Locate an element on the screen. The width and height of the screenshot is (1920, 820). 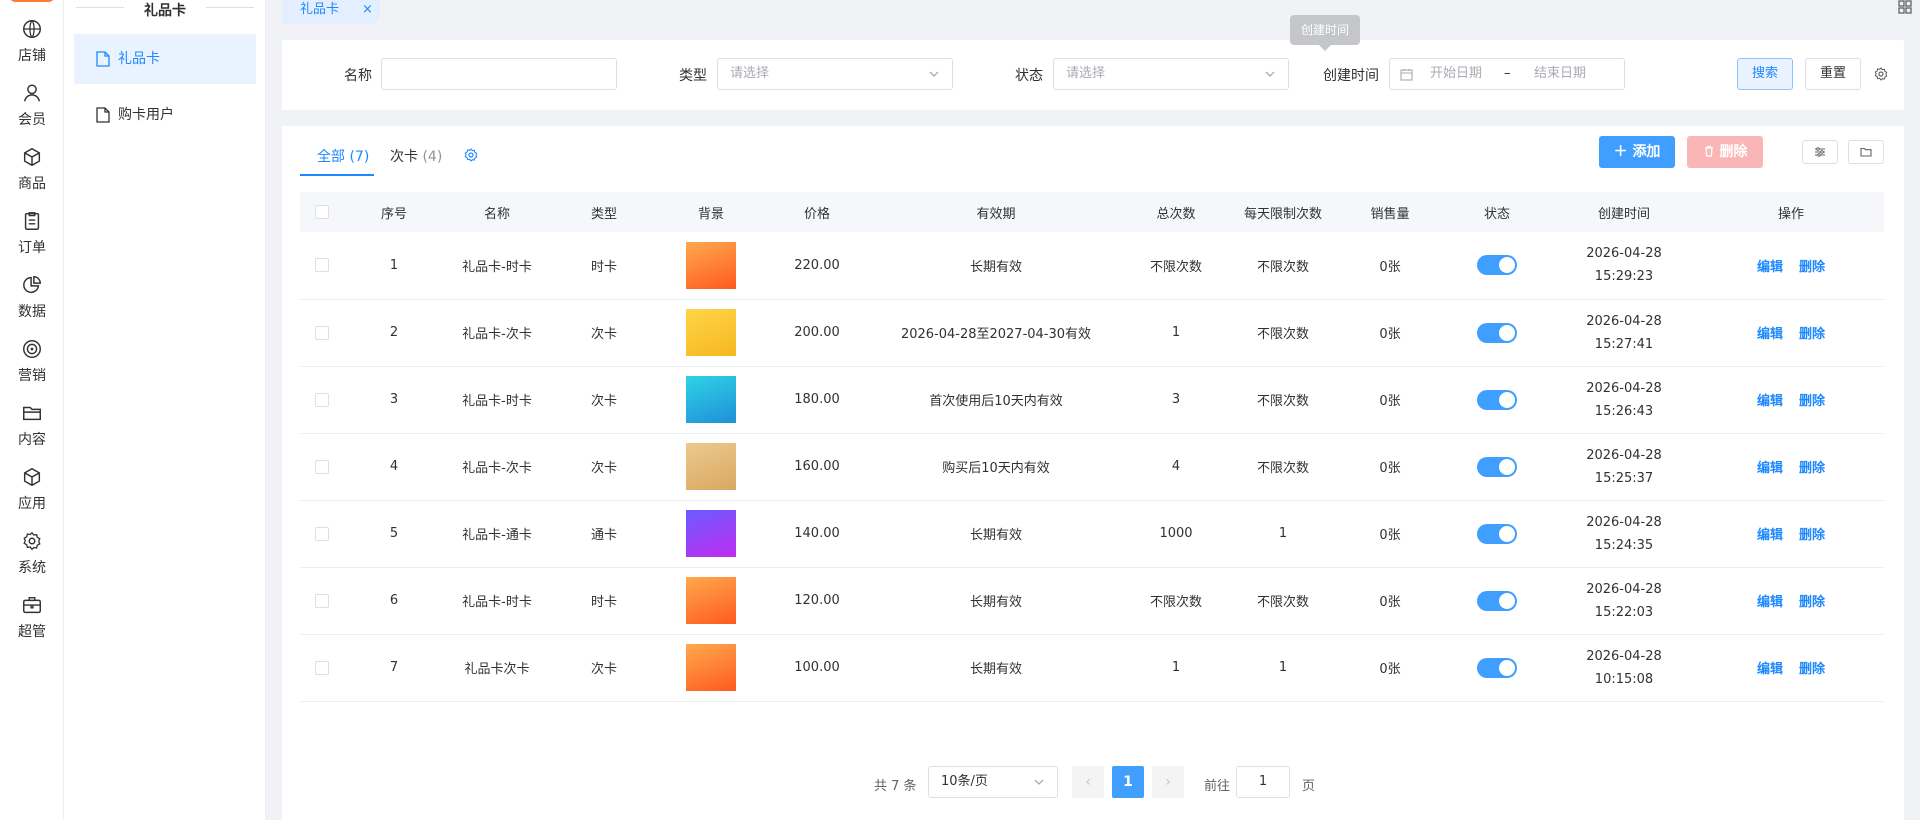
row-price: 120.00 is located at coordinates (817, 600).